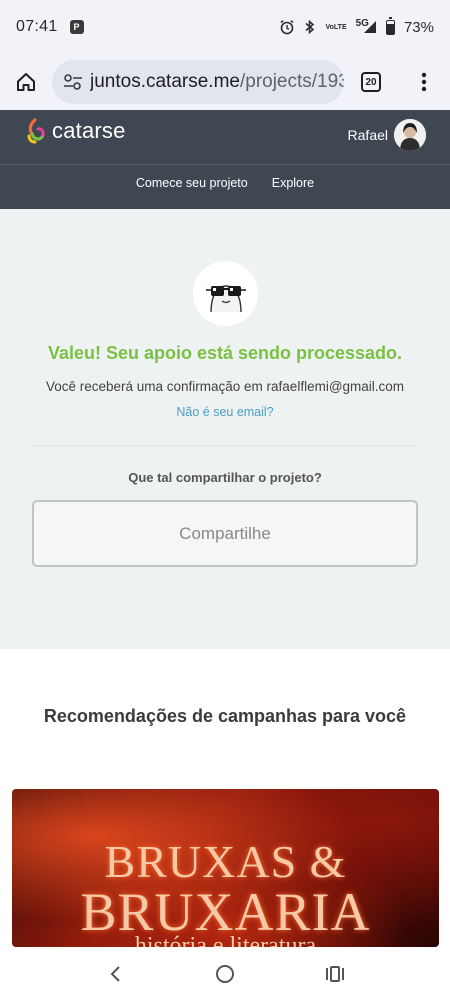  I want to click on back-button, so click(115, 974).